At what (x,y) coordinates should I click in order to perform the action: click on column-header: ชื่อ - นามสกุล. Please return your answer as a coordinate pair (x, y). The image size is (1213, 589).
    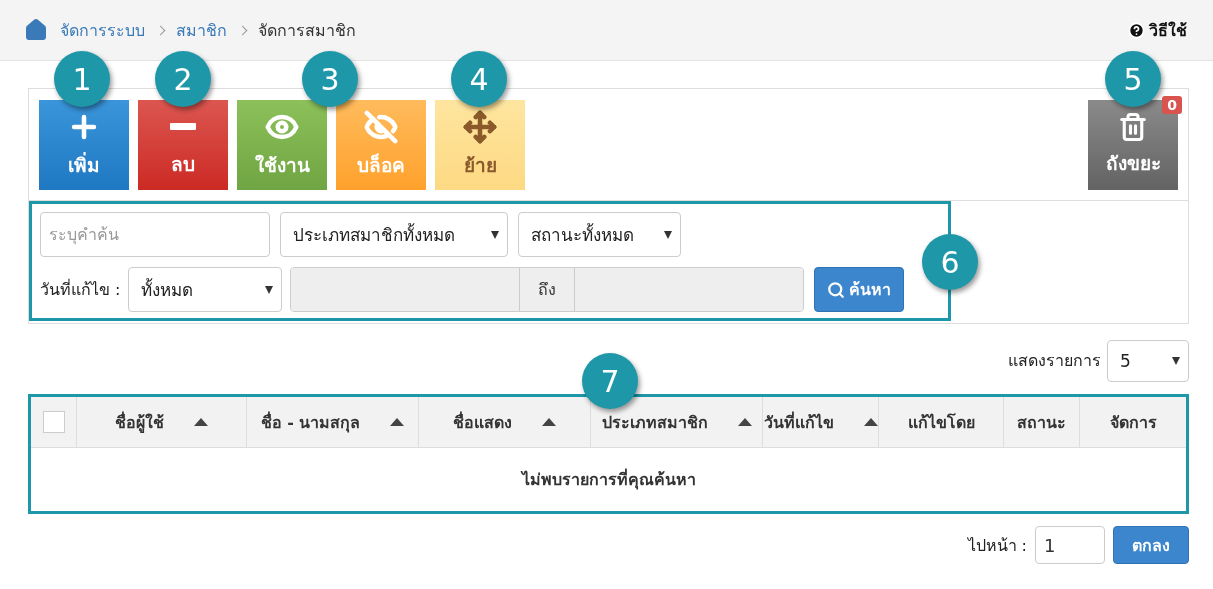
    Looking at the image, I should click on (333, 422).